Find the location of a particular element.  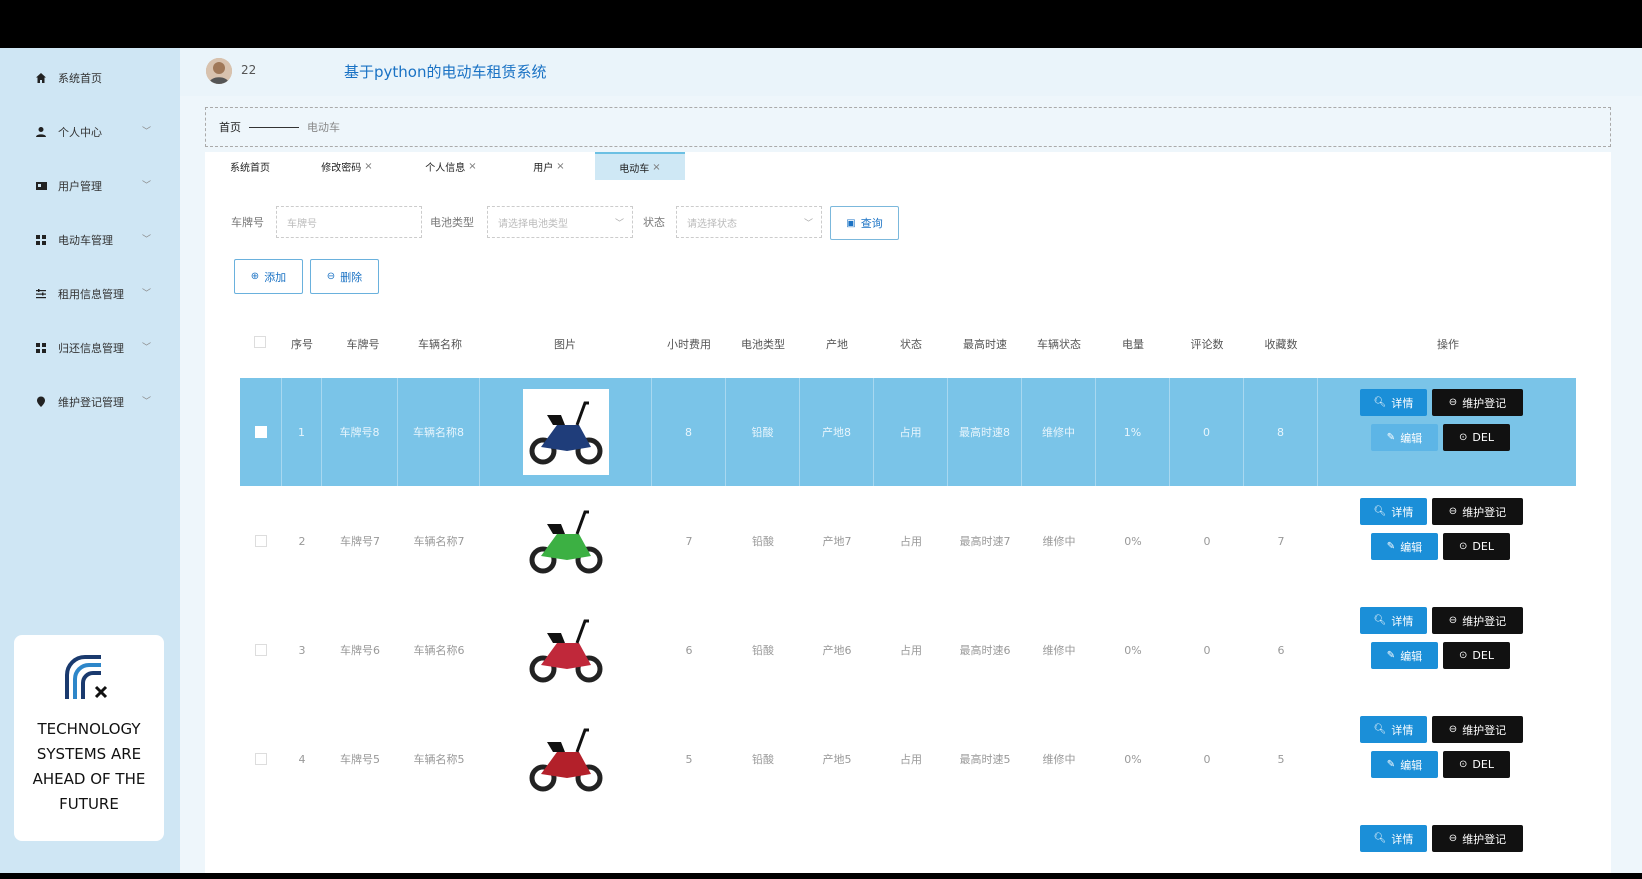

query-button: ▣ 查询 is located at coordinates (864, 223).